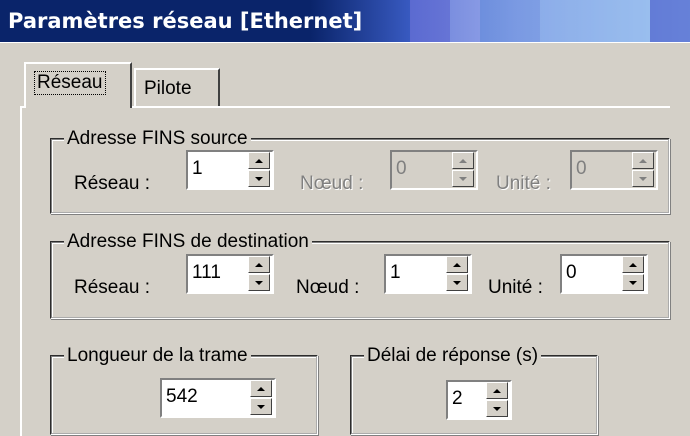 The width and height of the screenshot is (690, 436). What do you see at coordinates (457, 398) in the screenshot?
I see `response-delay-value: 2` at bounding box center [457, 398].